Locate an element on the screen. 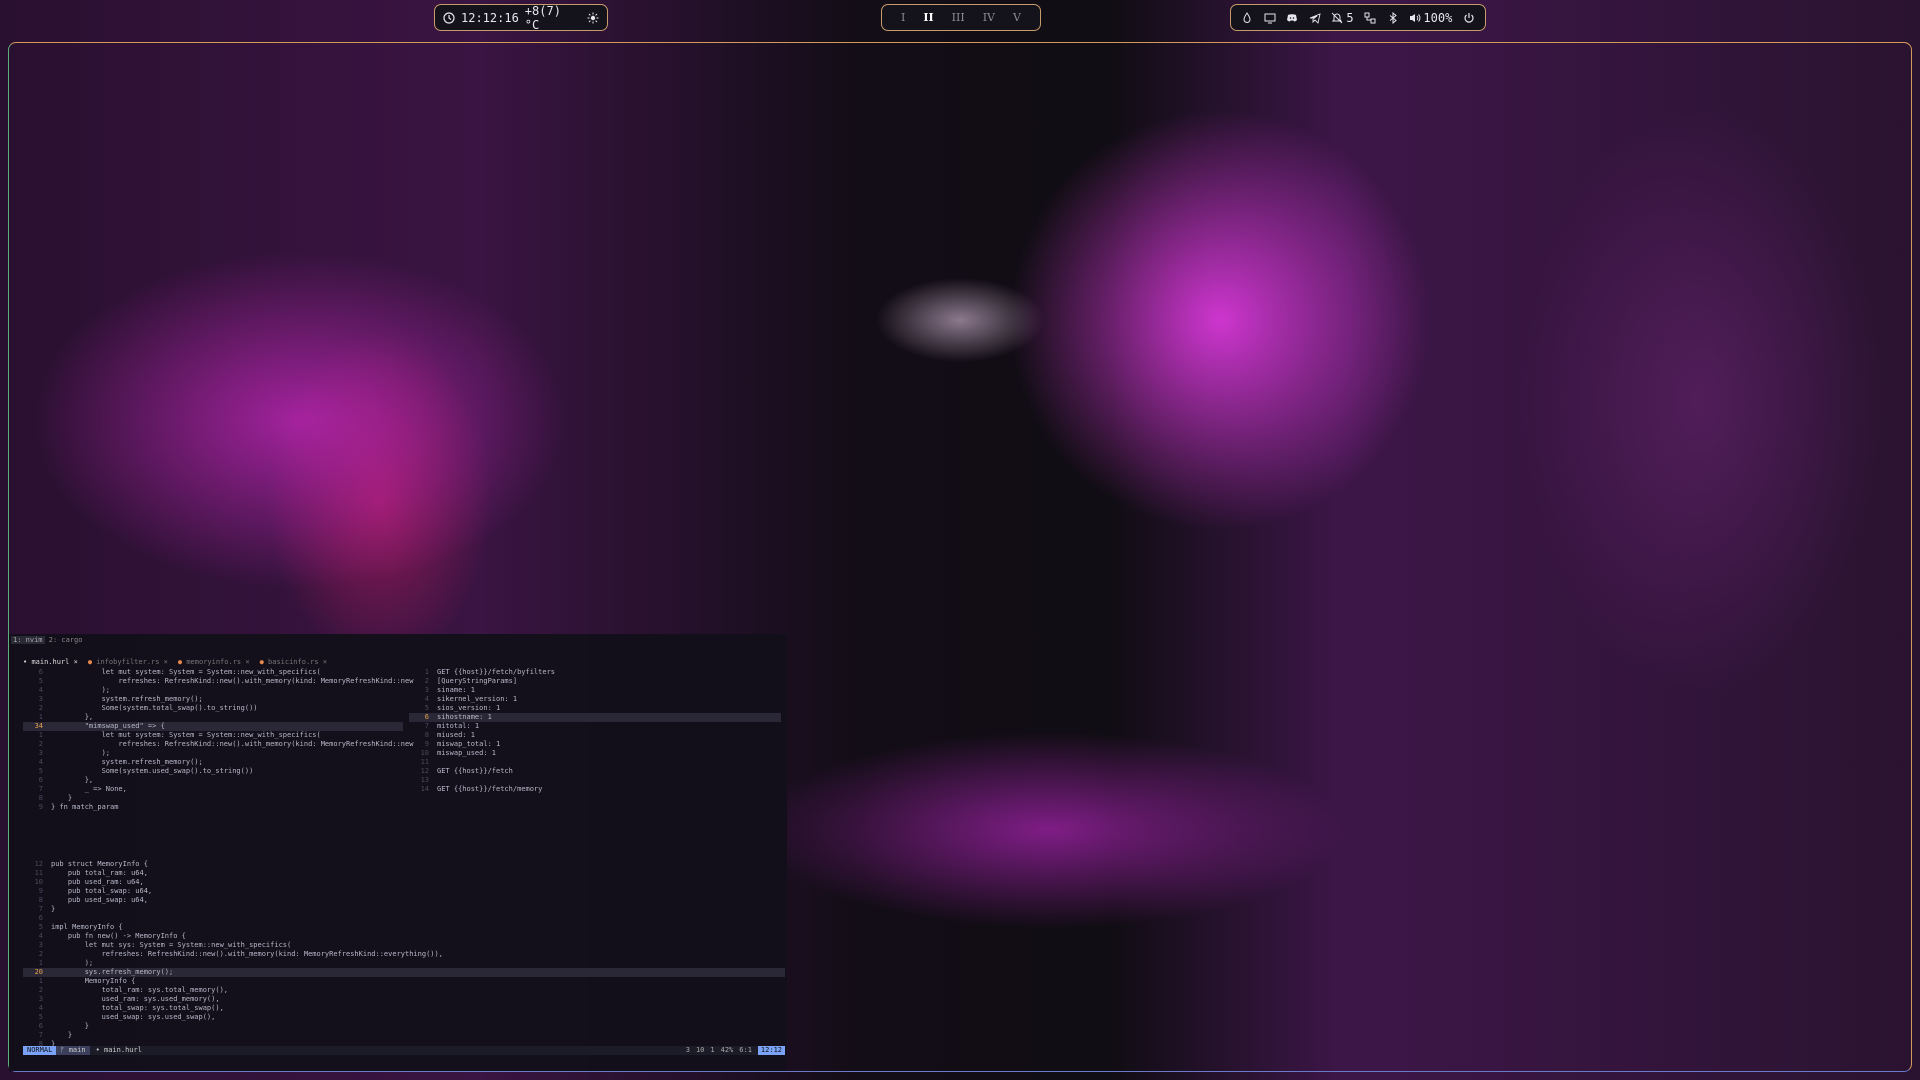 Image resolution: width=1920 pixels, height=1080 pixels. code-line: 4 sikernel_version: 1 is located at coordinates (595, 699).